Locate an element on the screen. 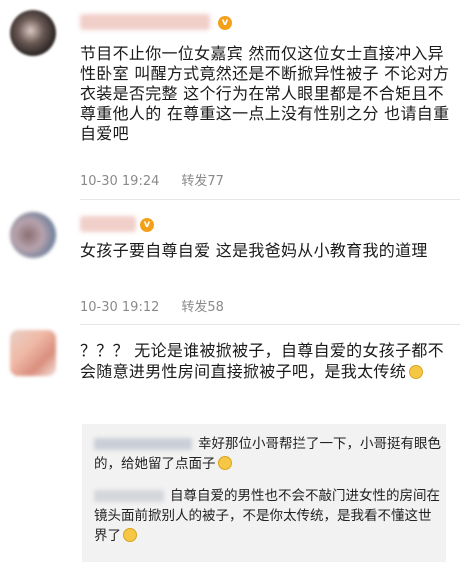 This screenshot has width=460, height=562. comment-meta: 10-30 19:12 转发58 is located at coordinates (152, 305).